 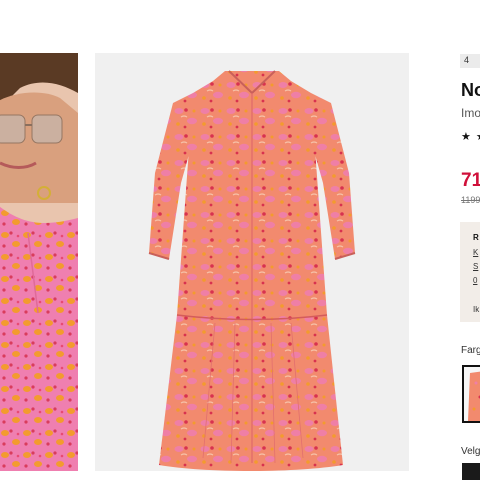 What do you see at coordinates (470, 113) in the screenshot?
I see `product-brand-link: Imo` at bounding box center [470, 113].